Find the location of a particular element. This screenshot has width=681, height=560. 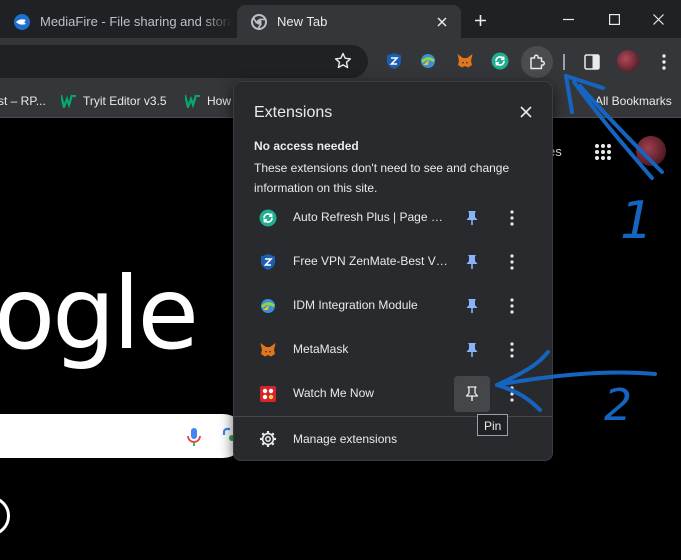

minimize-icon is located at coordinates (568, 19).